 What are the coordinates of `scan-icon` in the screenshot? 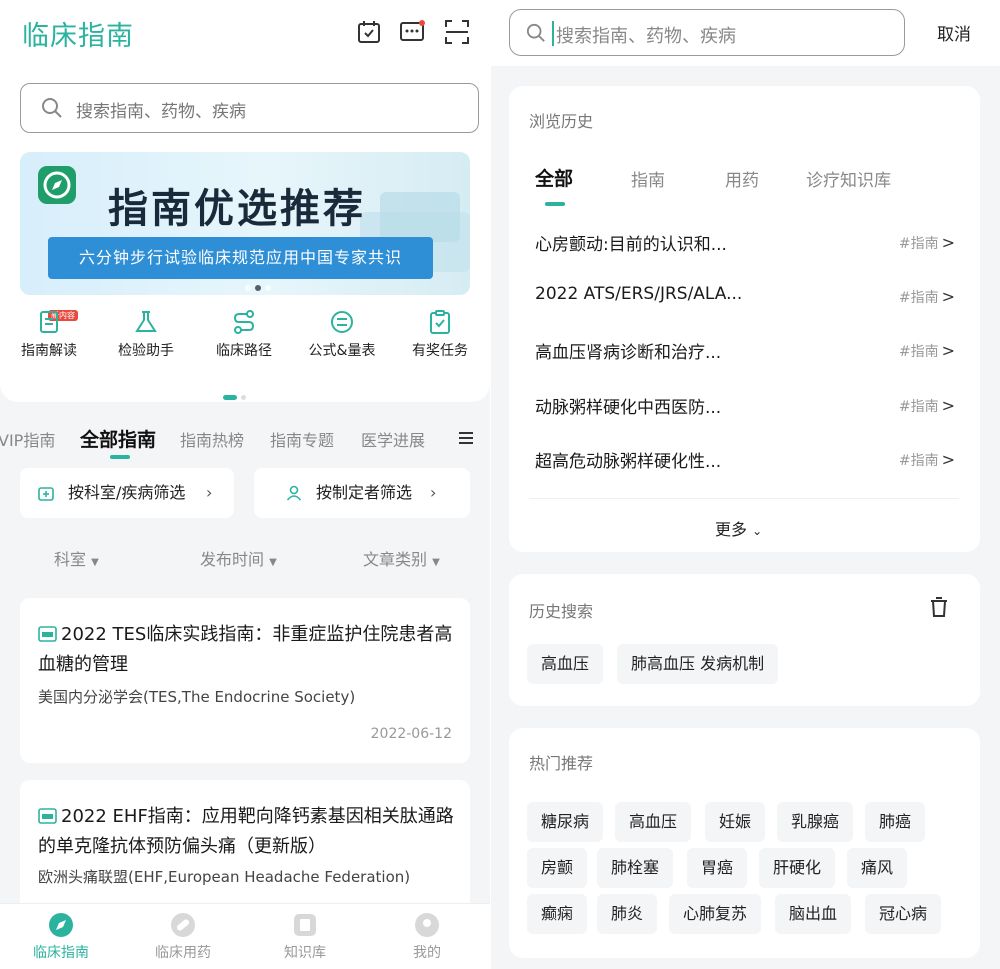 It's located at (457, 32).